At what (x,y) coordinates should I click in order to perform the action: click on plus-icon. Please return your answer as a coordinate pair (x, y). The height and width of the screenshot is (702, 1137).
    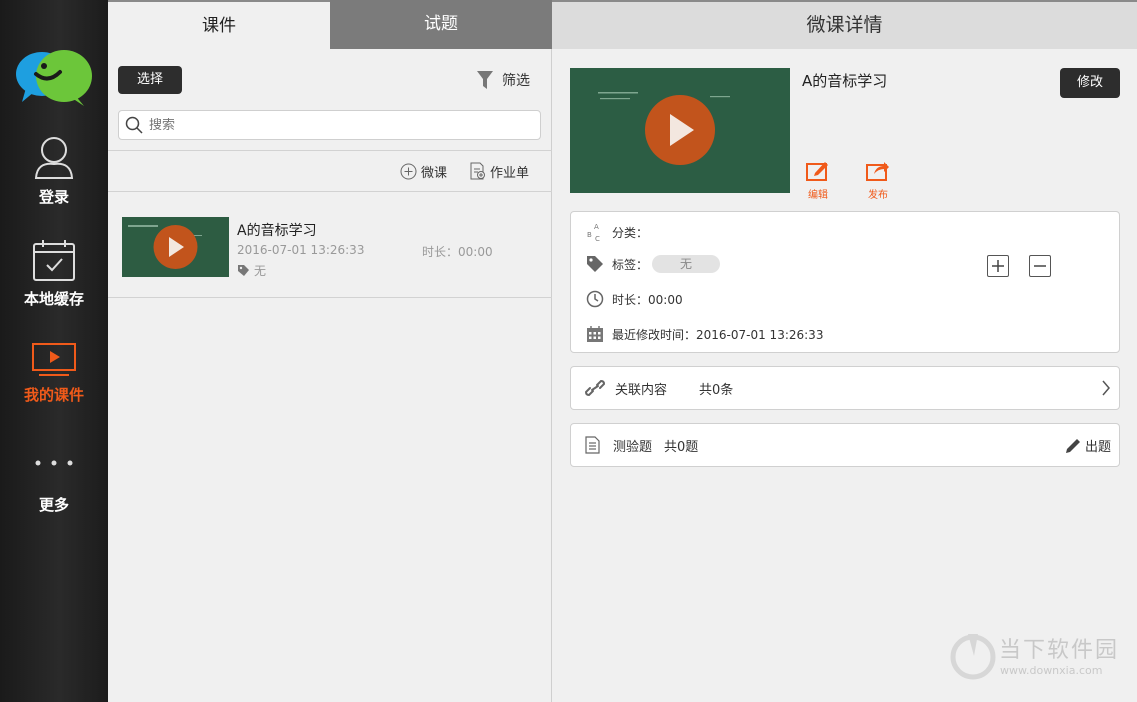
    Looking at the image, I should click on (998, 266).